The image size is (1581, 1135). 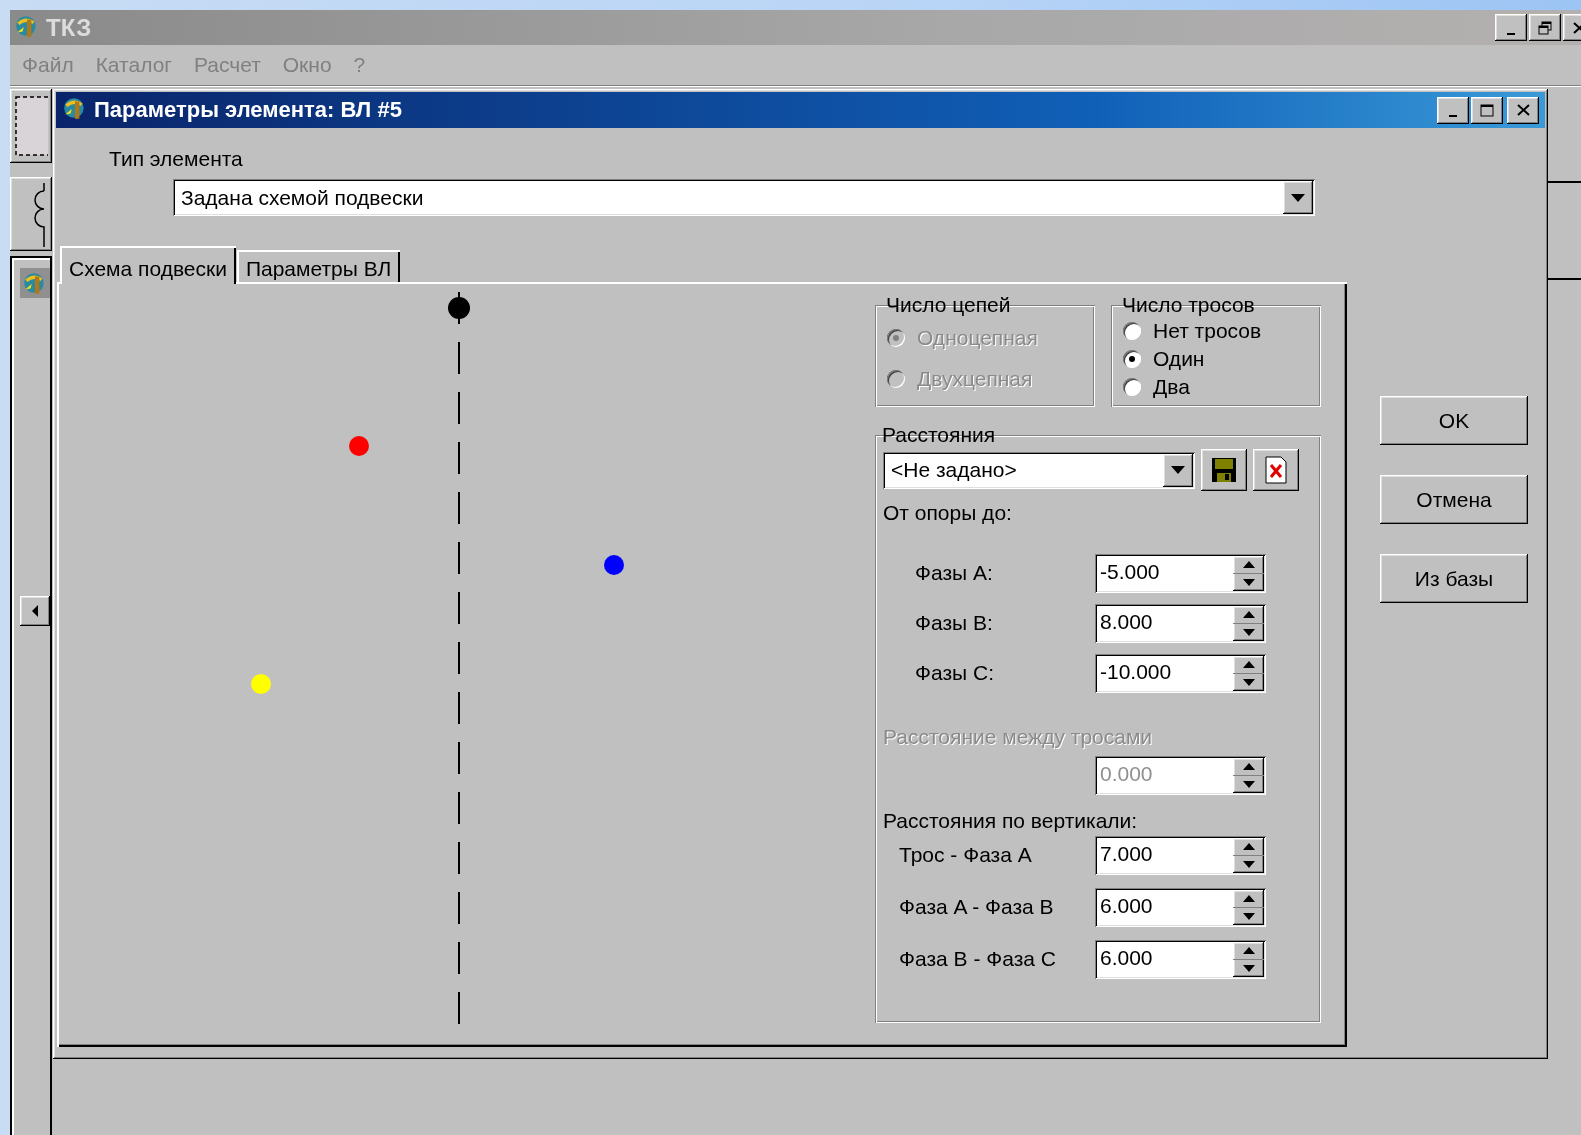 I want to click on dialog-title: Параметры элемента: ВЛ #5, so click(x=248, y=110).